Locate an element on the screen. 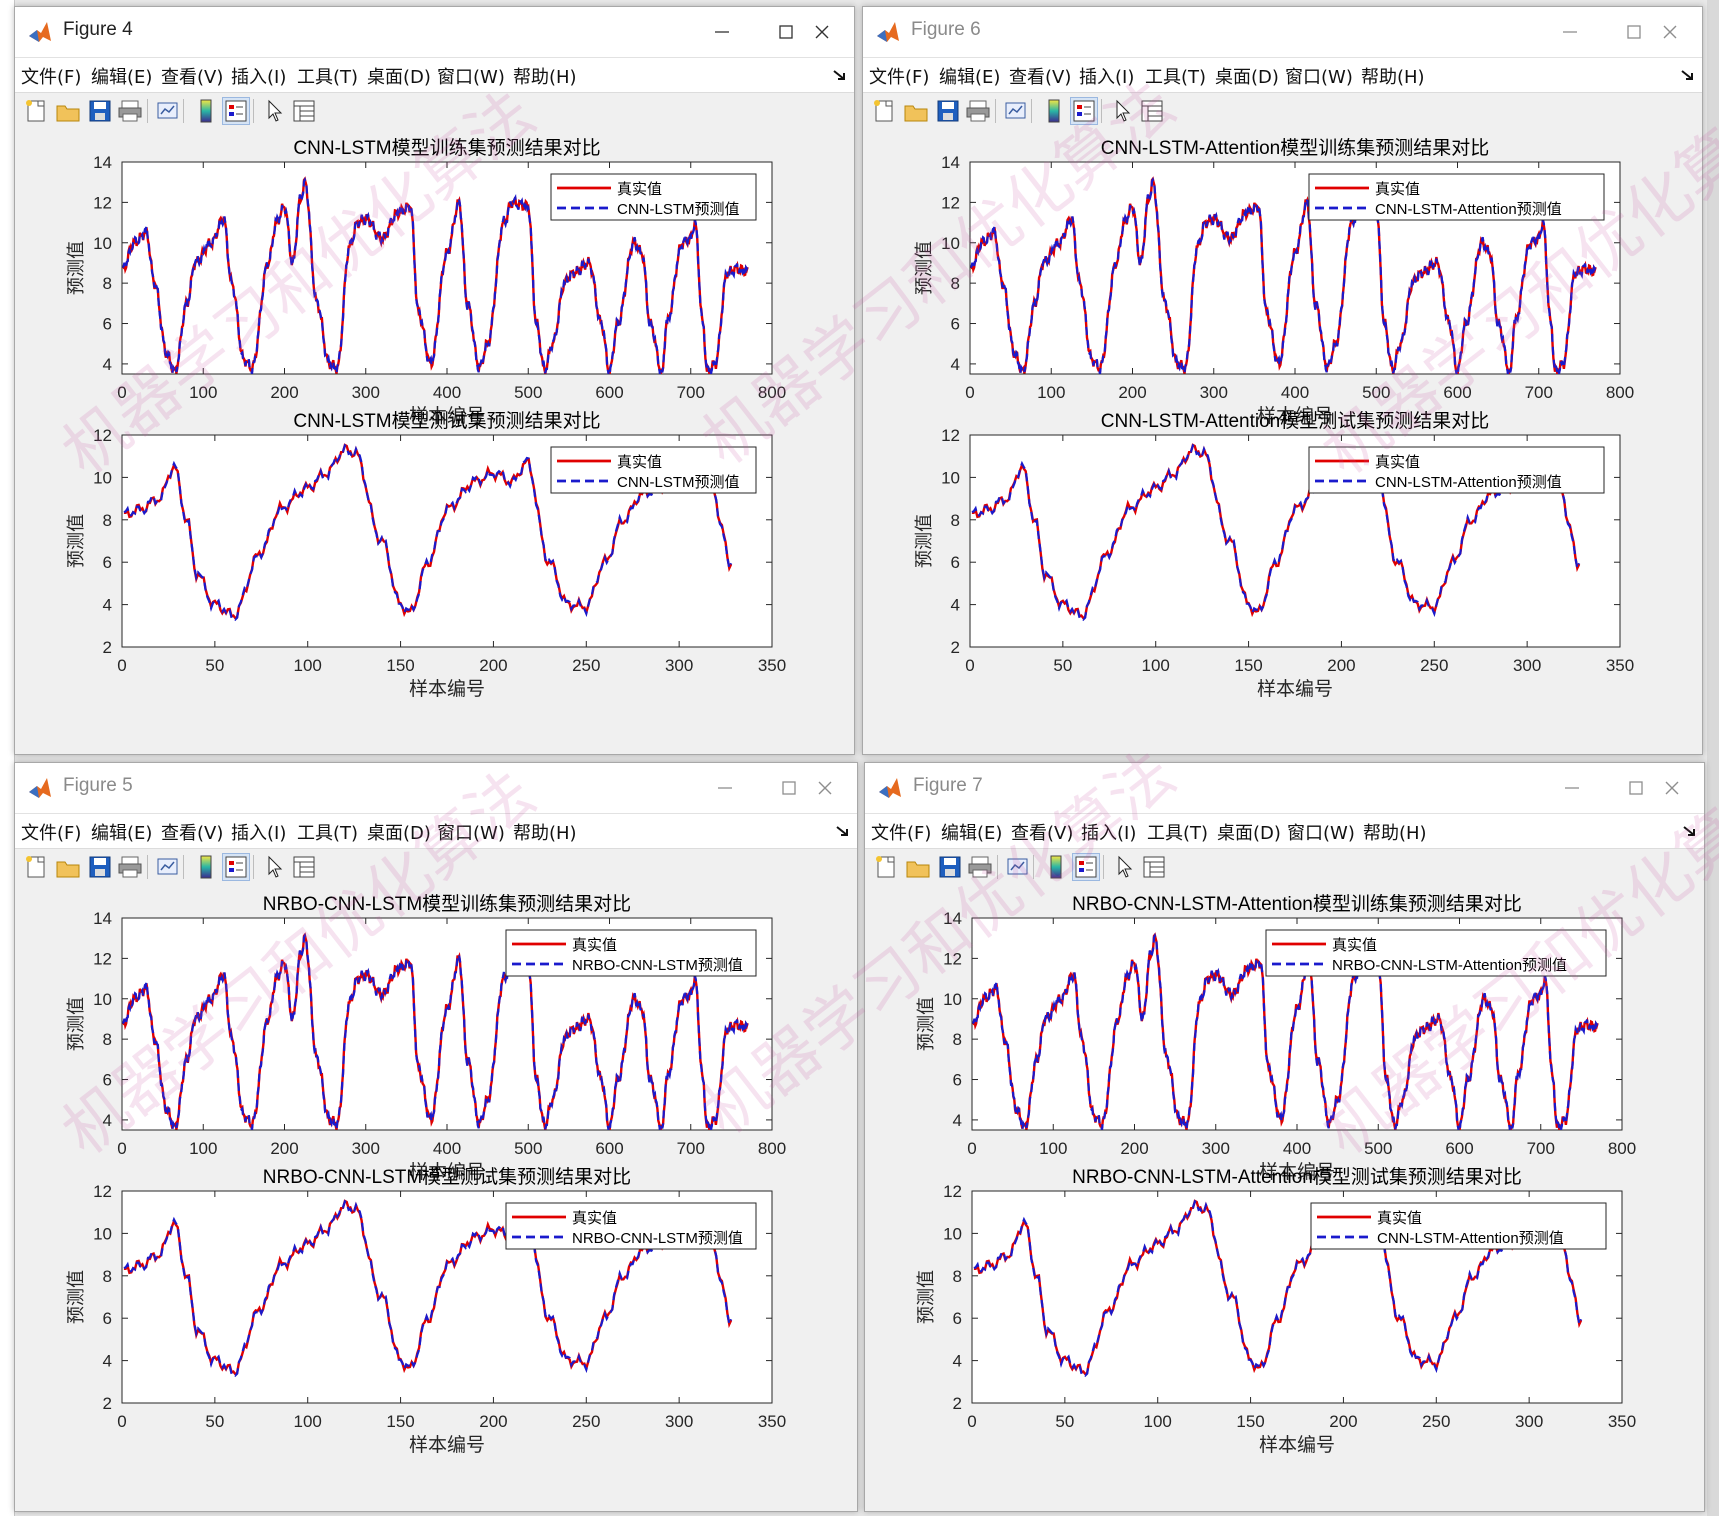  window-titlebar: Figure 6 is located at coordinates (1282, 32).